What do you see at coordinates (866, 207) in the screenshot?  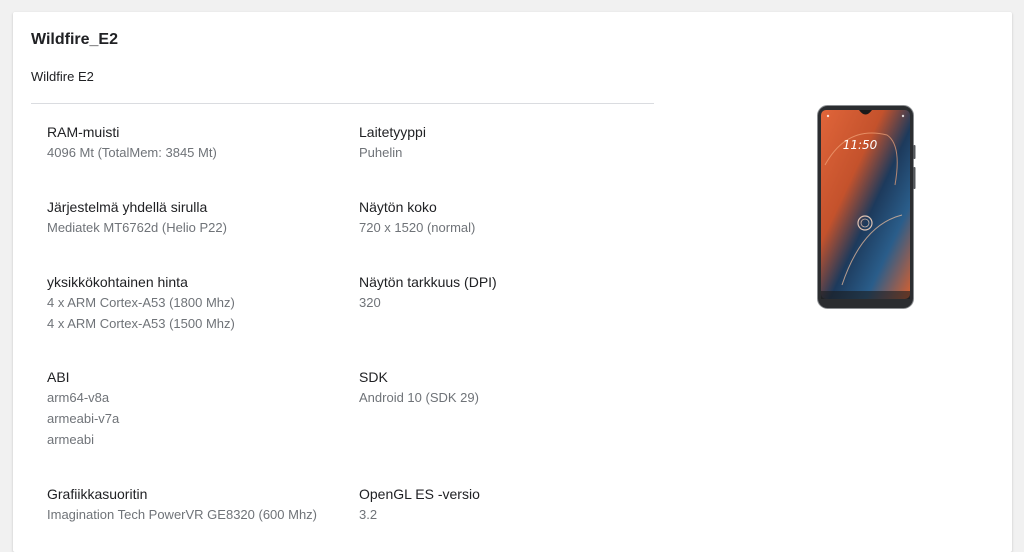 I see `phone-image: 11:50` at bounding box center [866, 207].